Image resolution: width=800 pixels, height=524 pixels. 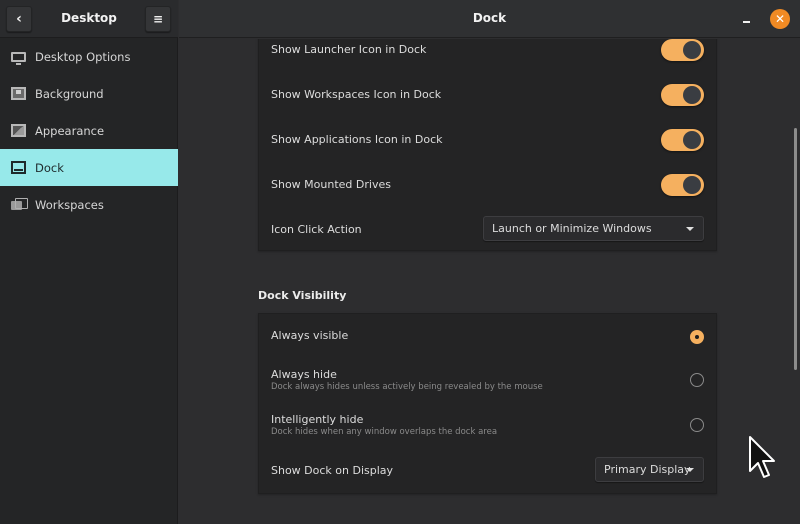 What do you see at coordinates (83, 56) in the screenshot?
I see `sidebar-item-label: Desktop Options` at bounding box center [83, 56].